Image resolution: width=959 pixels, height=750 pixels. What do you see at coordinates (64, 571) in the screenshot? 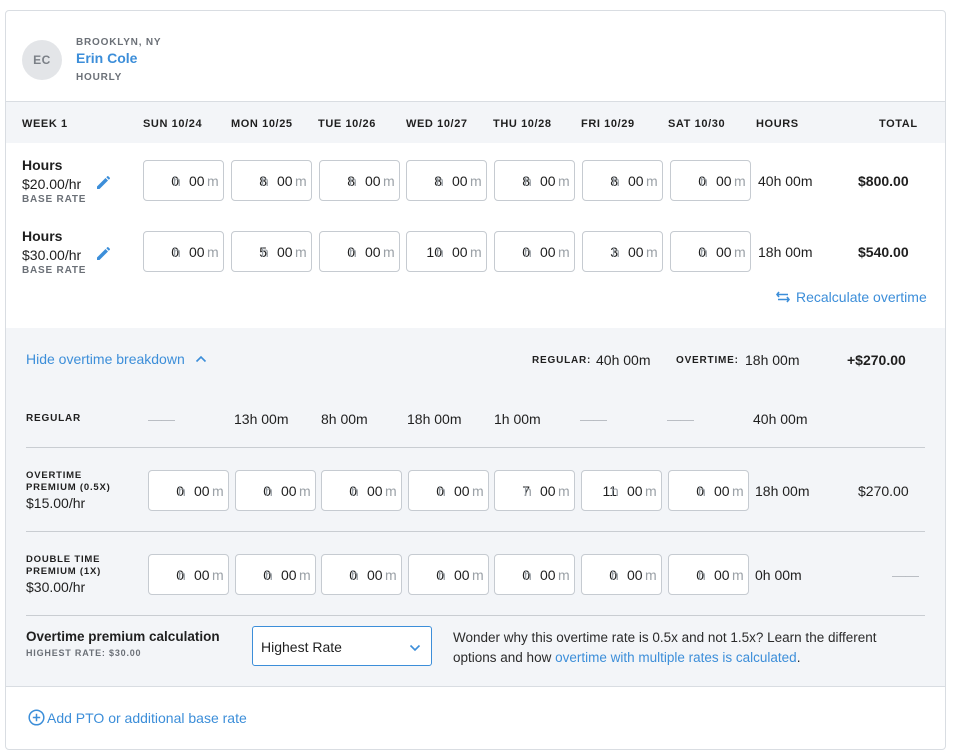
I see `dt-row-label-2: PREMIUM (1X)` at bounding box center [64, 571].